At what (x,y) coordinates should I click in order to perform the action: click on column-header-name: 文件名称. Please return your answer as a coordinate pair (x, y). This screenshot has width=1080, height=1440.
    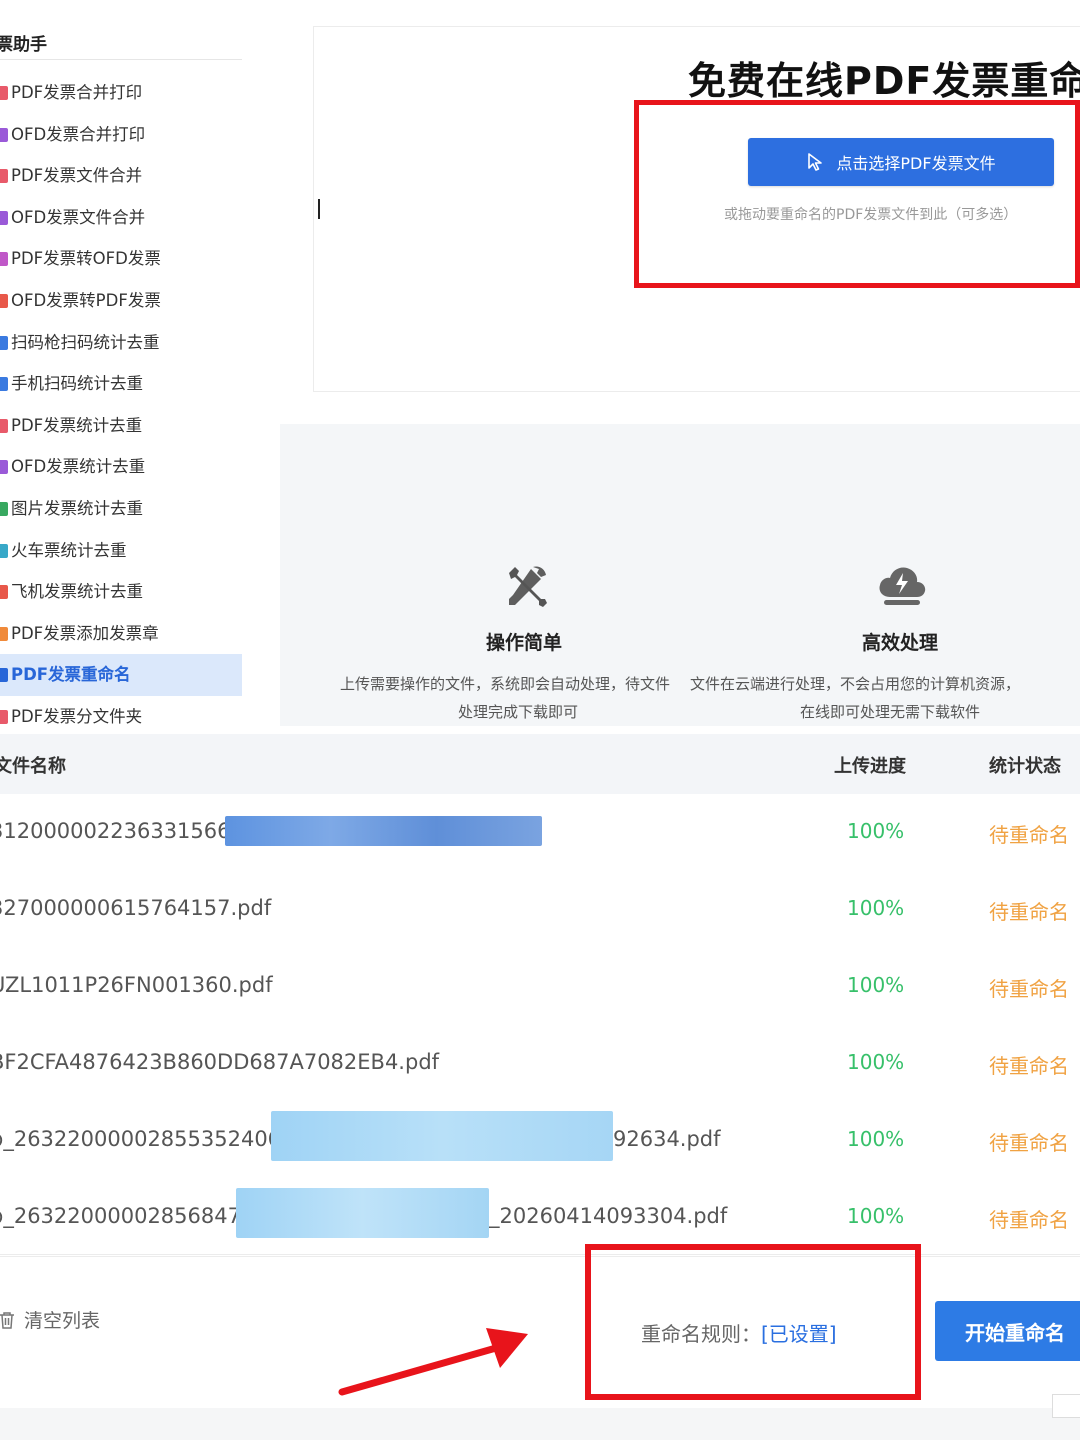
    Looking at the image, I should click on (33, 766).